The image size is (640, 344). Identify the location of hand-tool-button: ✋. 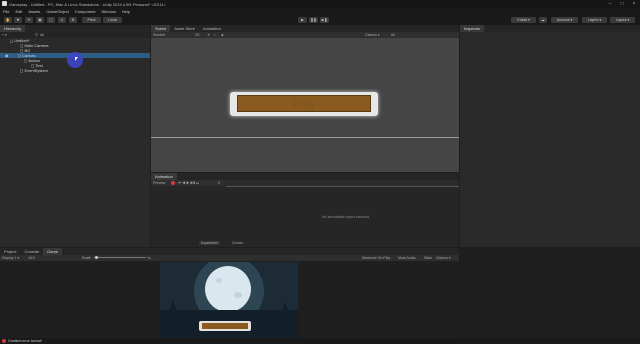
(8, 20).